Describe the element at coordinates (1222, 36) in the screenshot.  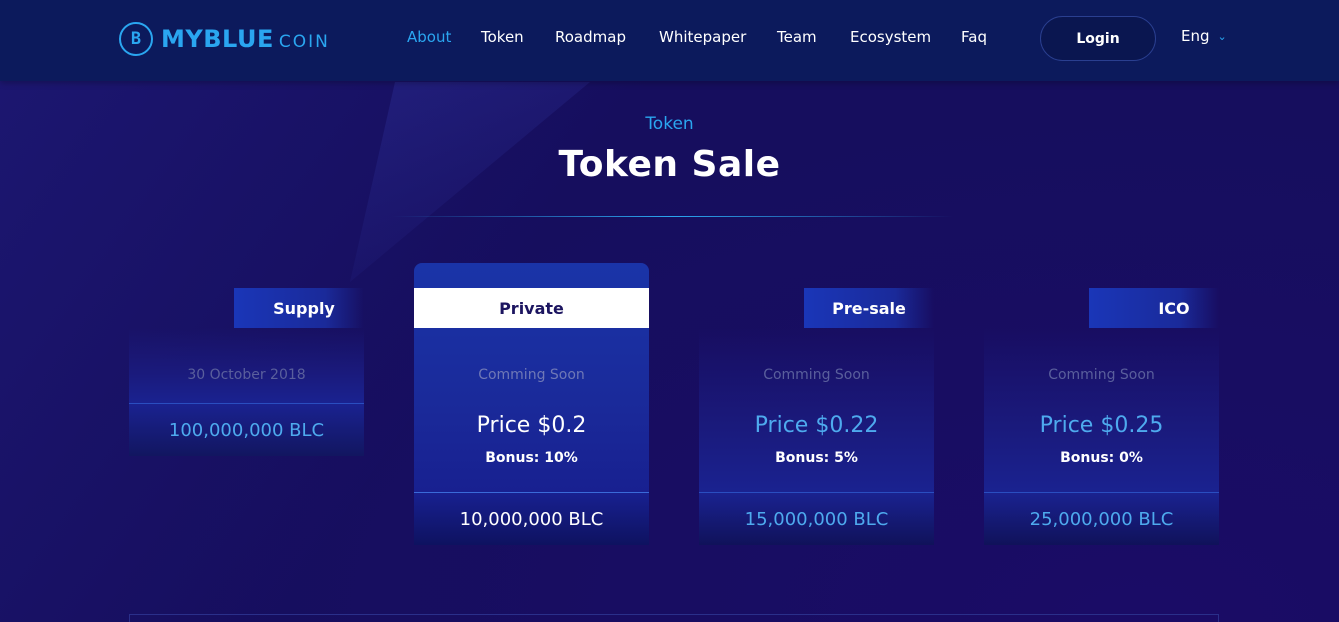
I see `chevron-down-icon: ⌄` at that location.